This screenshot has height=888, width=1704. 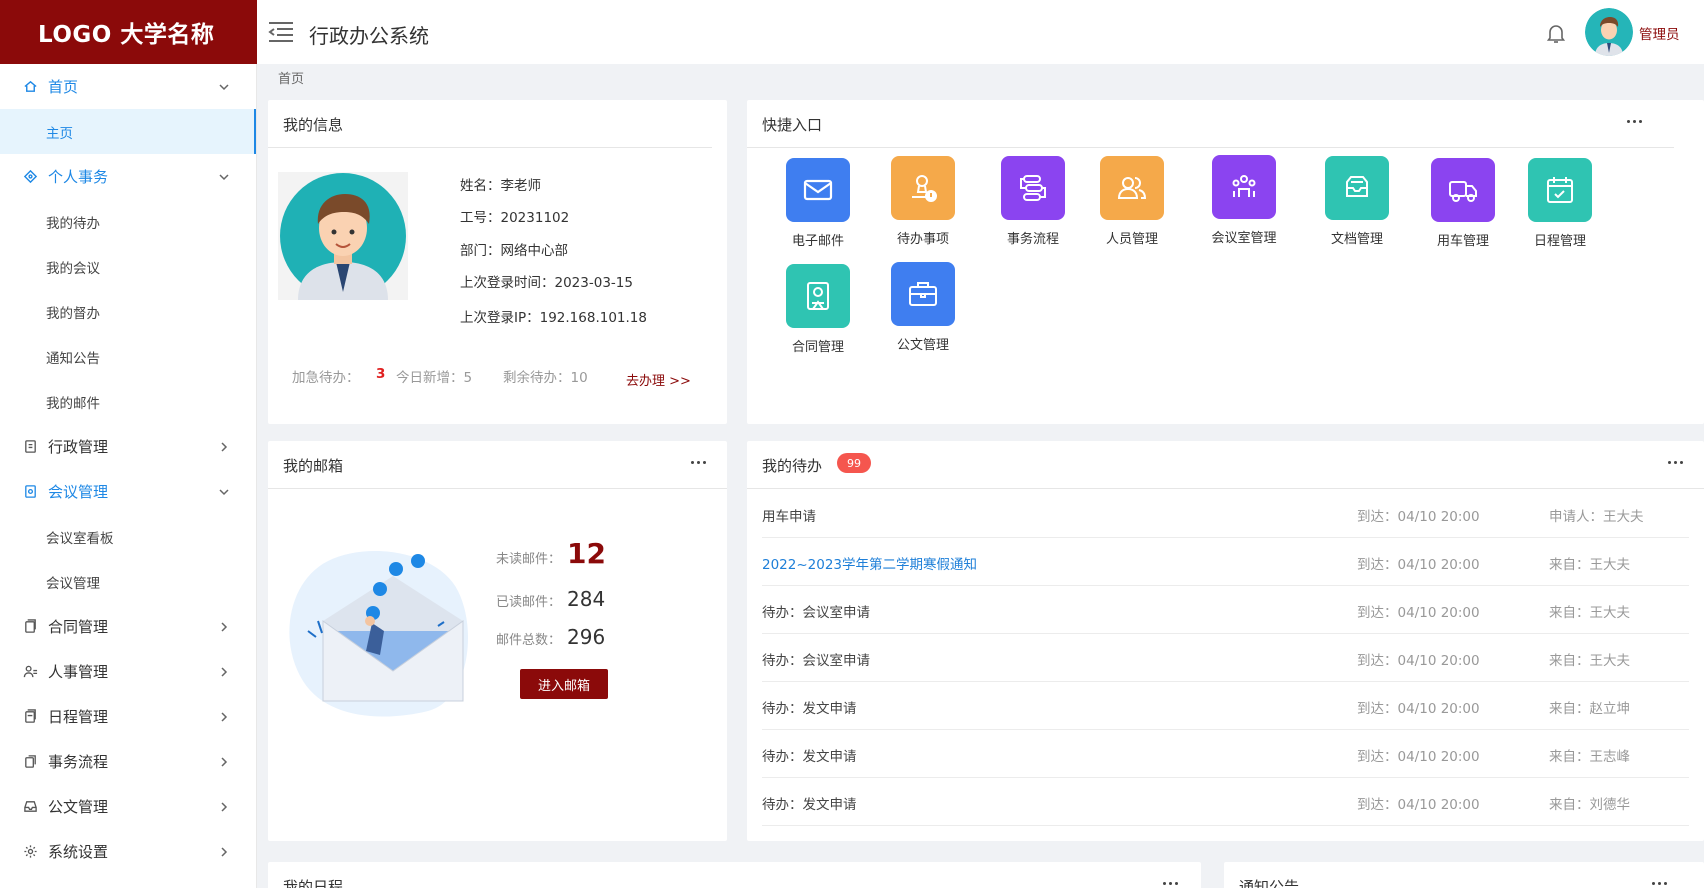 I want to click on quick-entry-truck: 用车管理, so click(x=1463, y=203).